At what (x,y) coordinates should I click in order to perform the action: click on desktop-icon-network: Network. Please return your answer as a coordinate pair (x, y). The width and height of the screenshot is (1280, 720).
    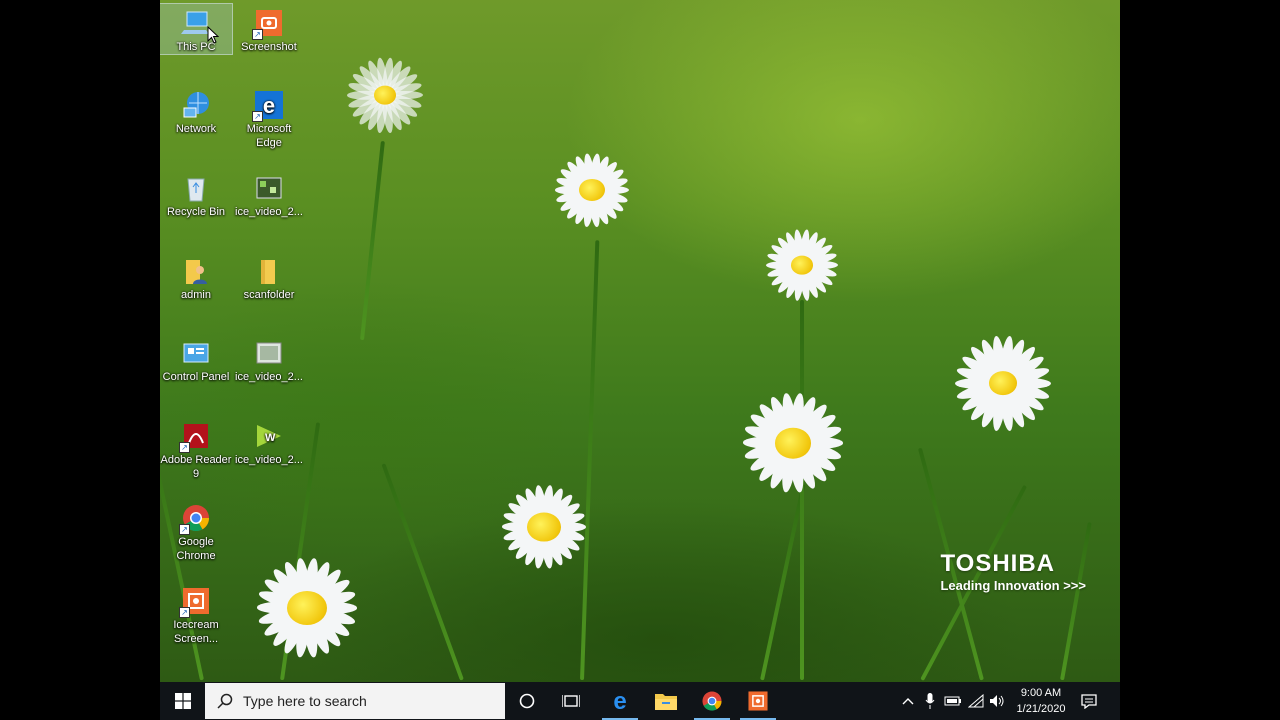
    Looking at the image, I should click on (196, 111).